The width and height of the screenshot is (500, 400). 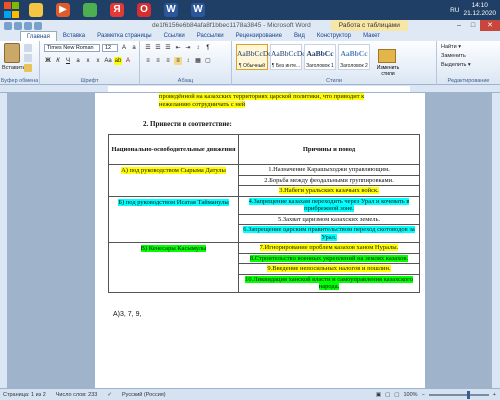 I want to click on language-status: Русский (Россия), so click(x=144, y=395).